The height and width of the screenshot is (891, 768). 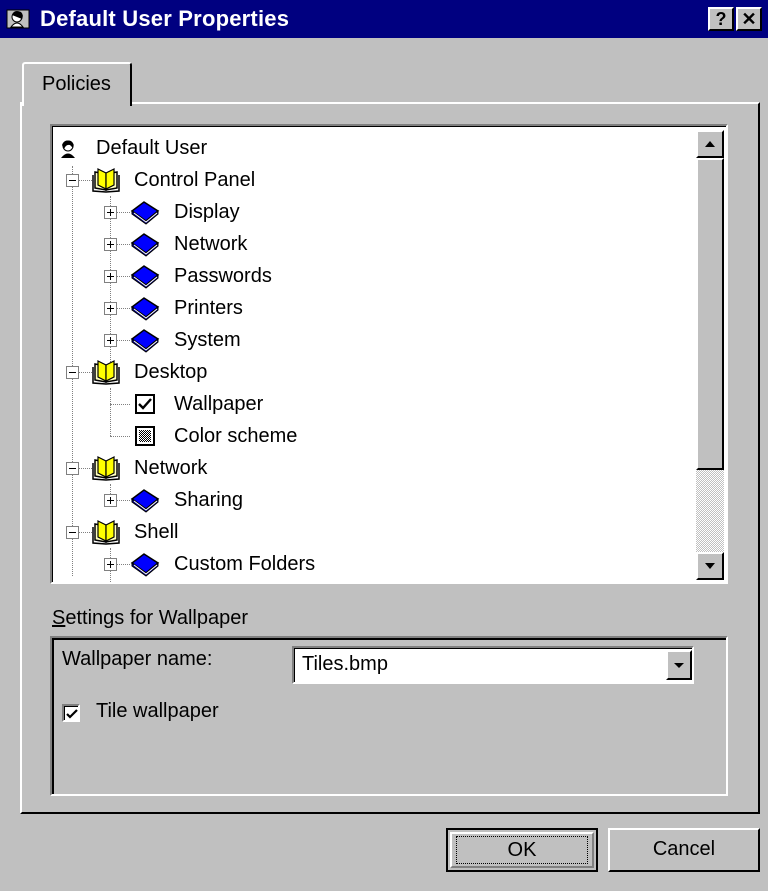 What do you see at coordinates (372, 180) in the screenshot?
I see `tree-item-control-panel: Control Panel` at bounding box center [372, 180].